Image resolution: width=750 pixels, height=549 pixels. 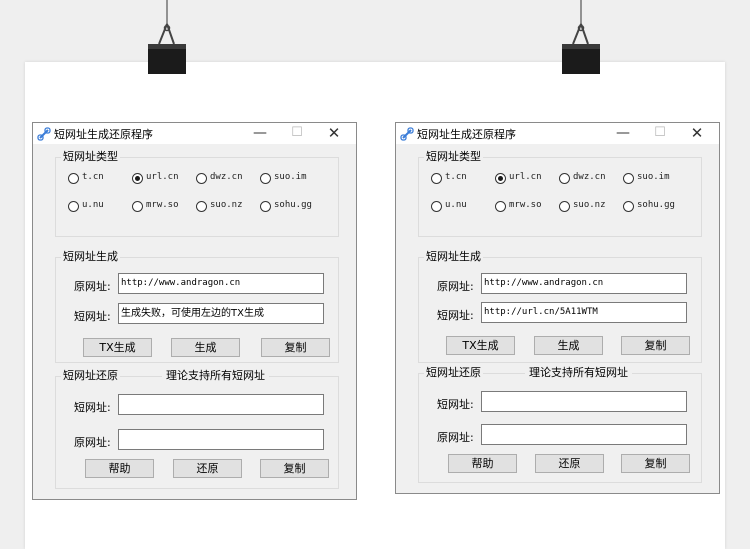 What do you see at coordinates (221, 313) in the screenshot?
I see `short-url-input: 生成失败，可使用左边的TX生成` at bounding box center [221, 313].